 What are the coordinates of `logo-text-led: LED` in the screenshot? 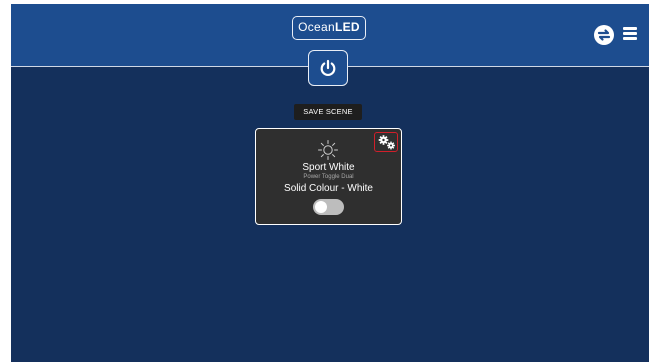 It's located at (347, 27).